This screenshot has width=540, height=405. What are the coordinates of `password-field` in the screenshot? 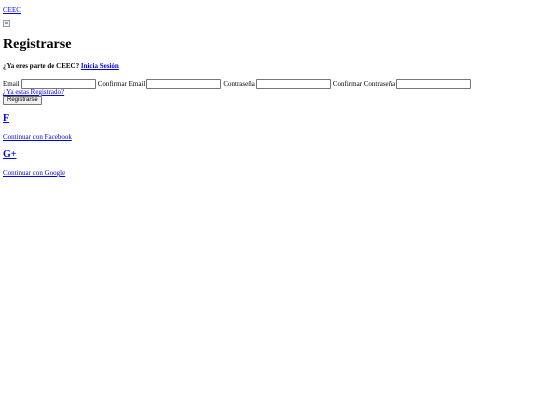 It's located at (293, 84).